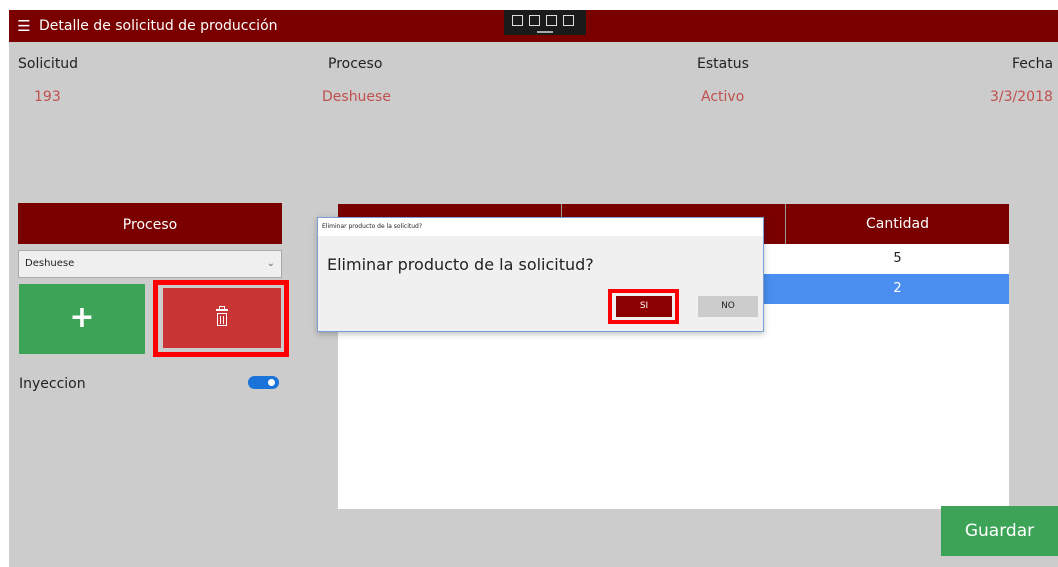  I want to click on dialog-title: Eliminar producto de la solicitud?, so click(372, 226).